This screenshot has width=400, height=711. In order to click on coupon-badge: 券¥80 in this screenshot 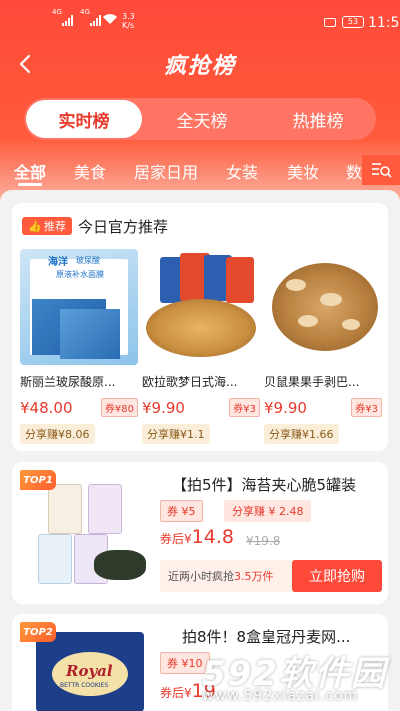, I will do `click(119, 407)`.